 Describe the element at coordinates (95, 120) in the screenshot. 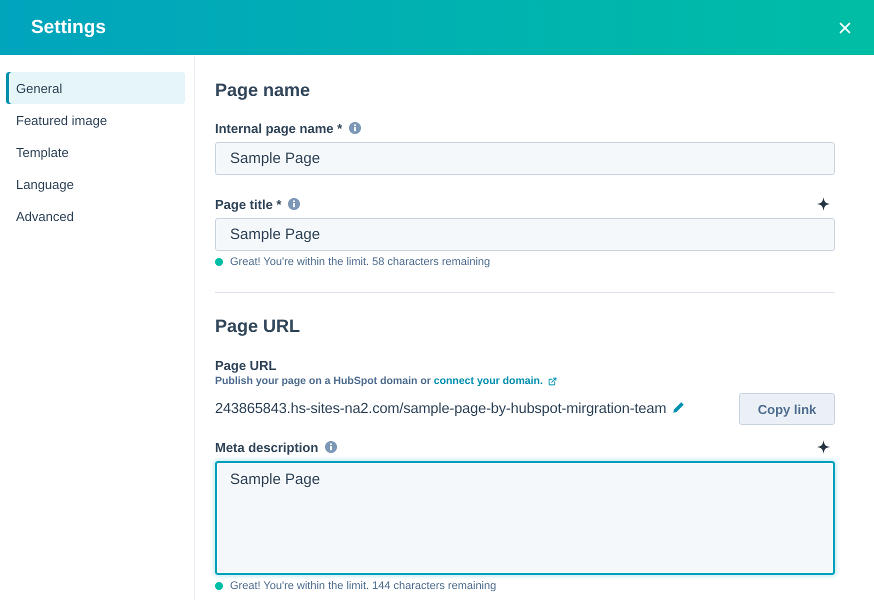

I see `sidebar-item: Featured image` at that location.